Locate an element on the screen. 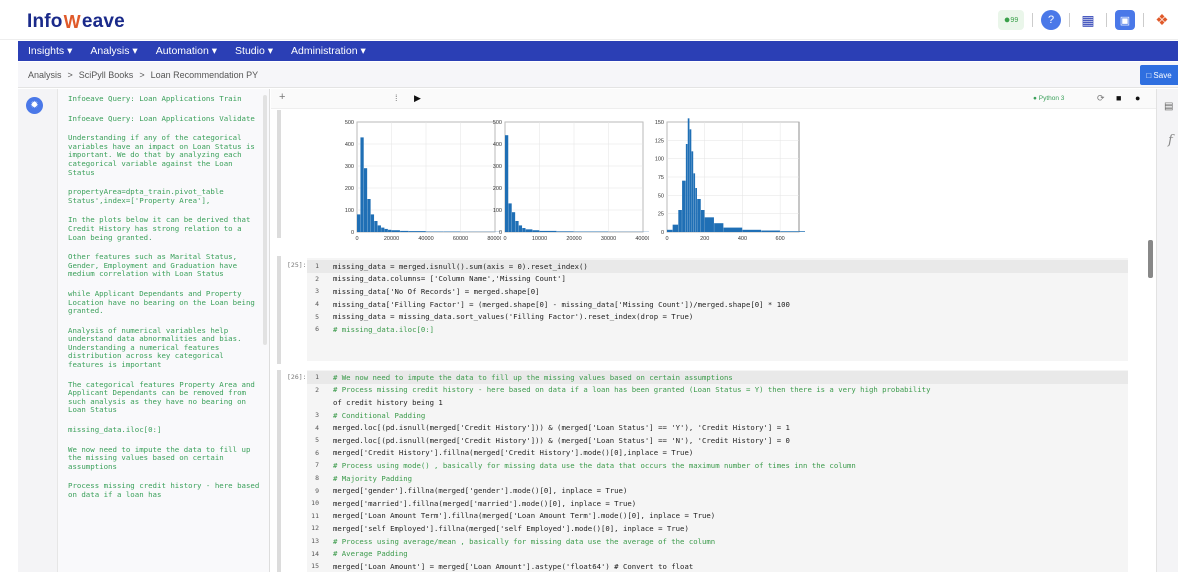 This screenshot has height=572, width=1178. y-tick-label: 400 is located at coordinates (349, 145).